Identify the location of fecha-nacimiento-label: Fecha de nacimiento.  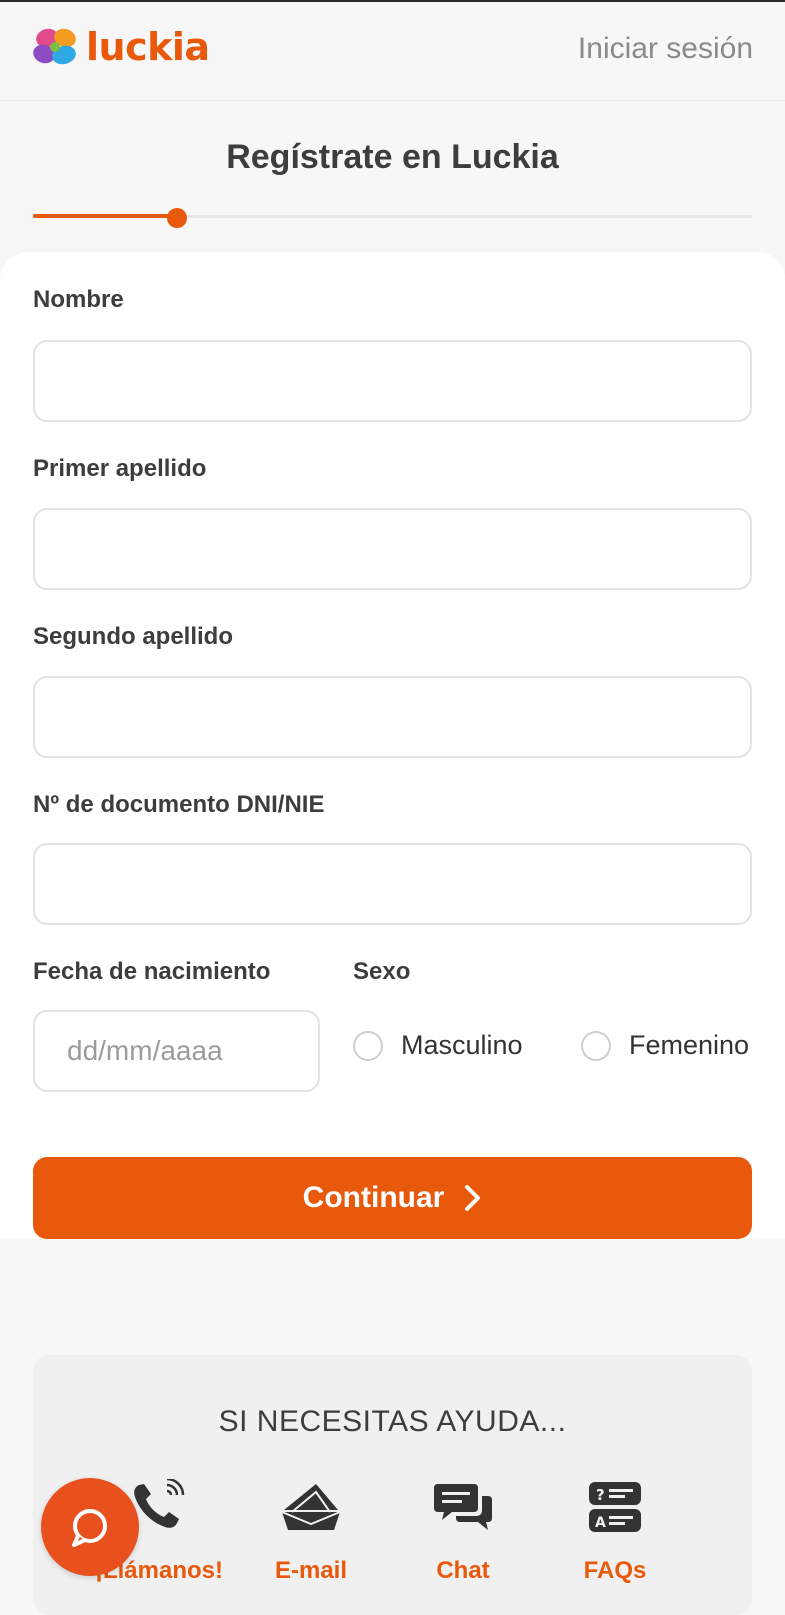
(152, 971).